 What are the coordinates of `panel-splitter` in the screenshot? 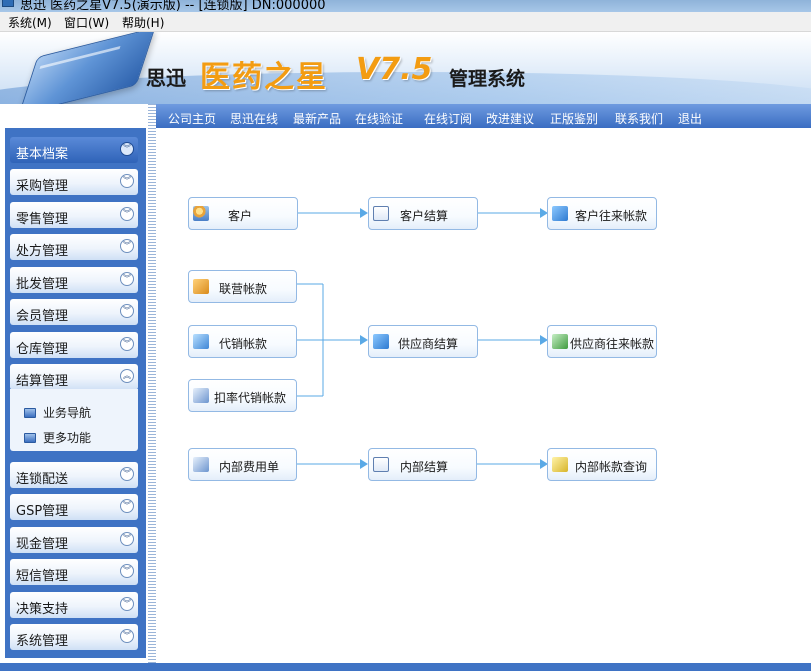 It's located at (152, 385).